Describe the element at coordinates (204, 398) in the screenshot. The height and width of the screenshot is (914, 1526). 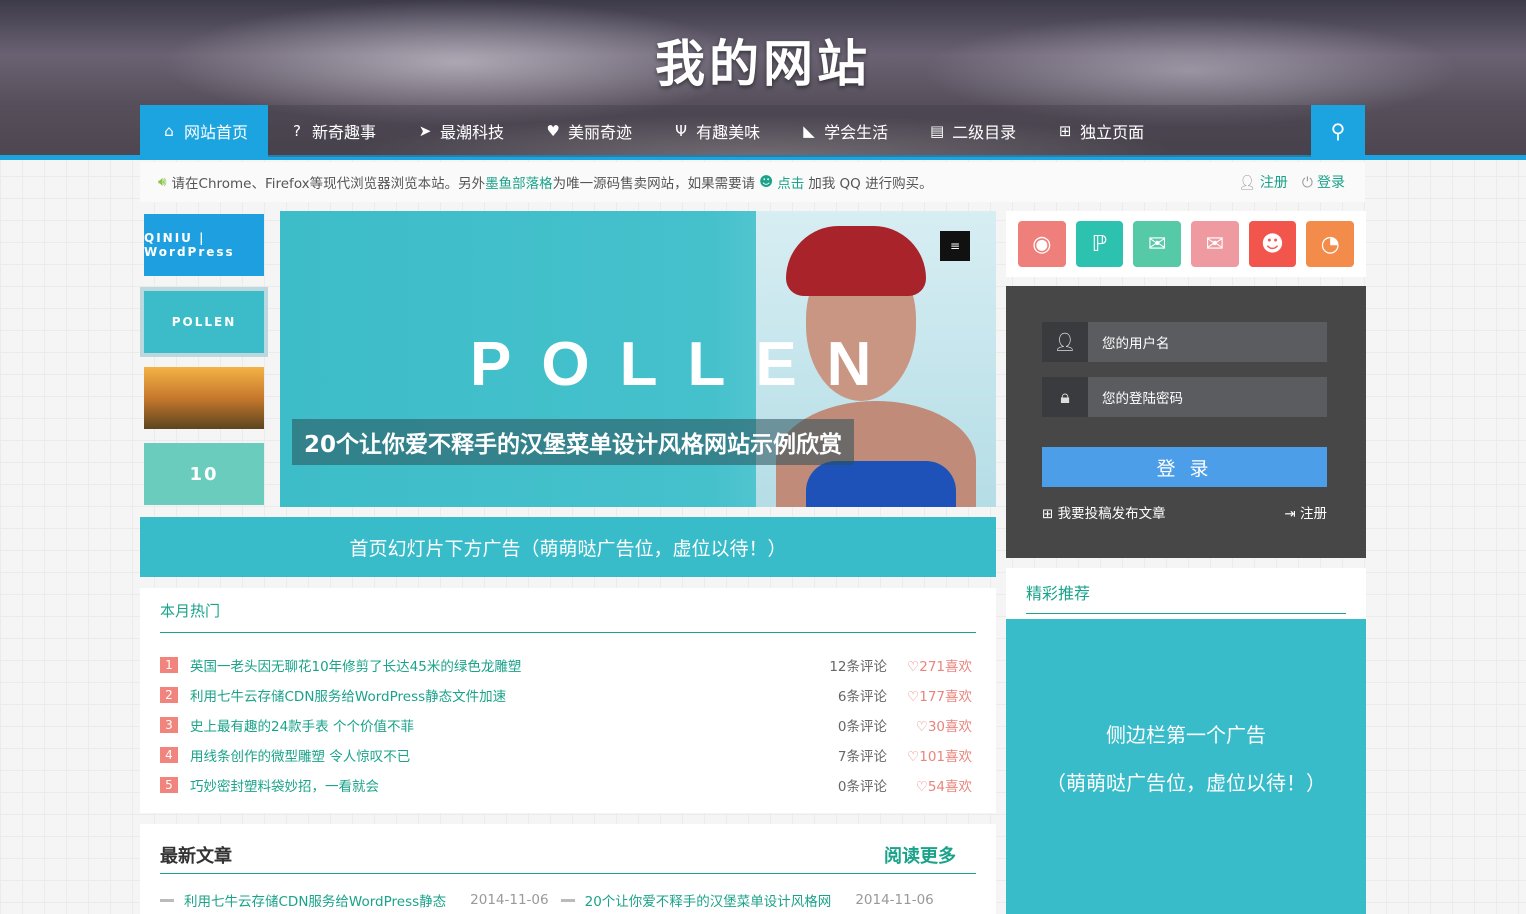
I see `slider-thumb` at that location.